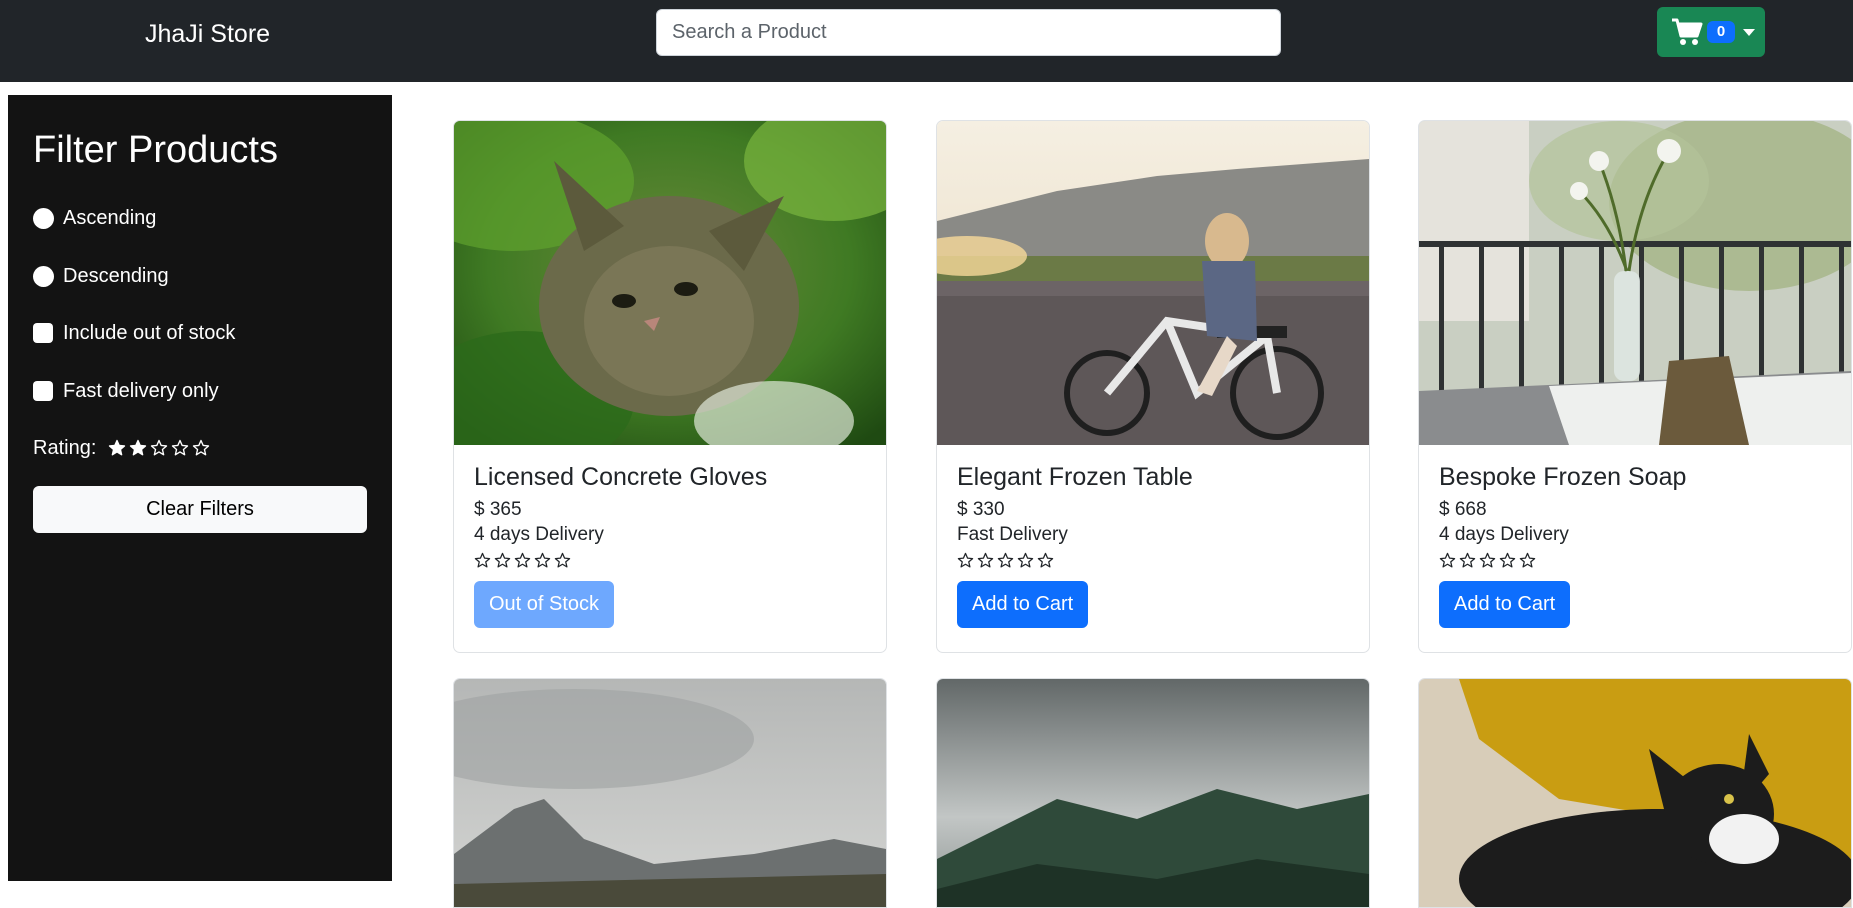  I want to click on product-image-bicycle, so click(1153, 283).